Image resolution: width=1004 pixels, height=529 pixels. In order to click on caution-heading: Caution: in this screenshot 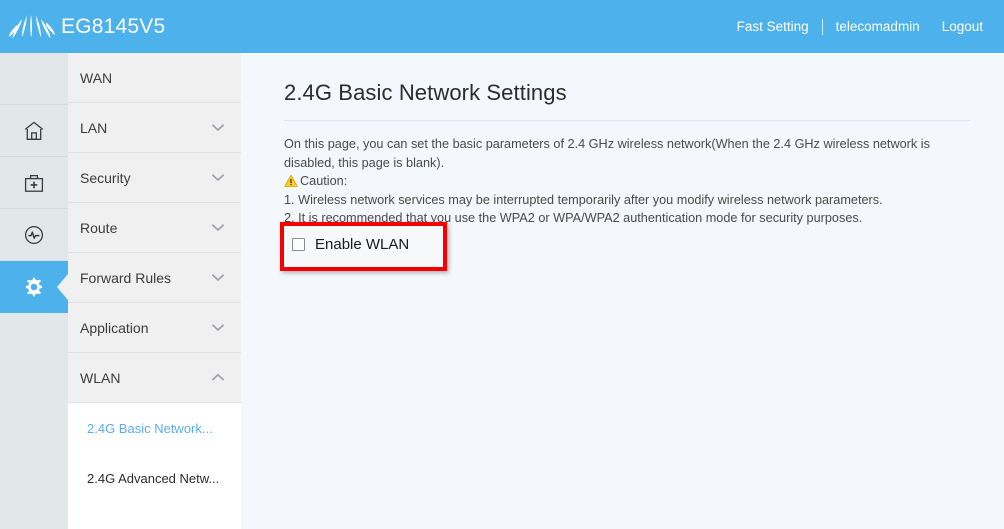, I will do `click(614, 181)`.